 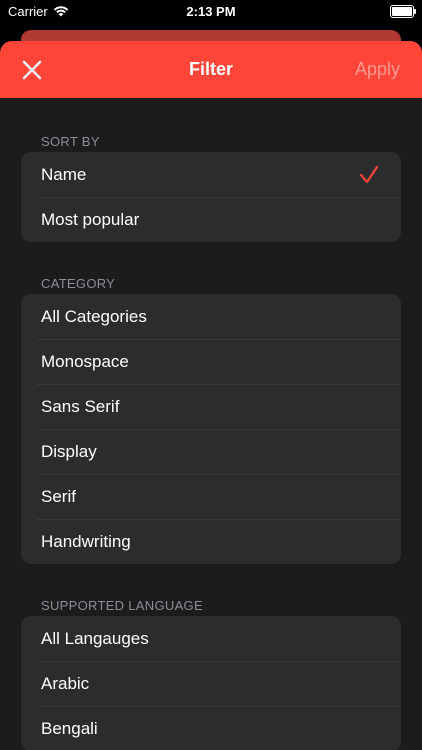 I want to click on row-label: Handwriting, so click(x=86, y=541).